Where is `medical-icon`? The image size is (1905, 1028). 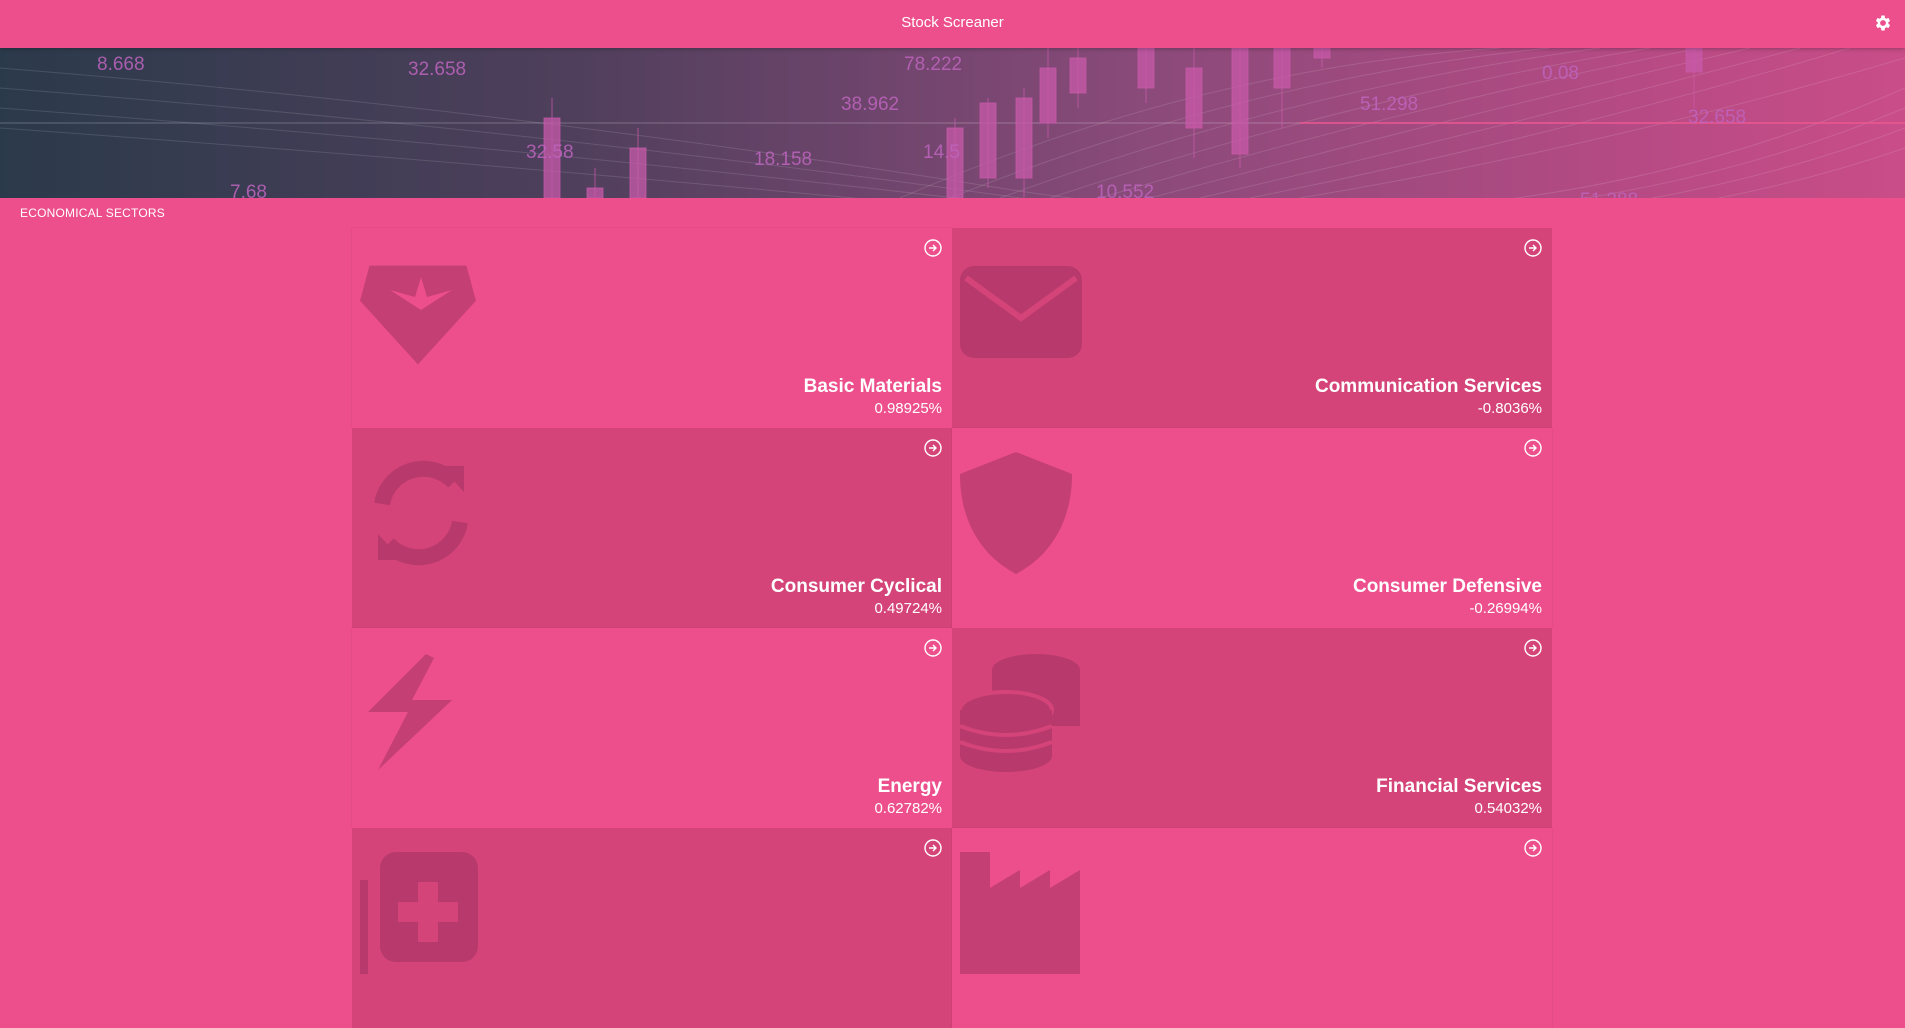 medical-icon is located at coordinates (419, 913).